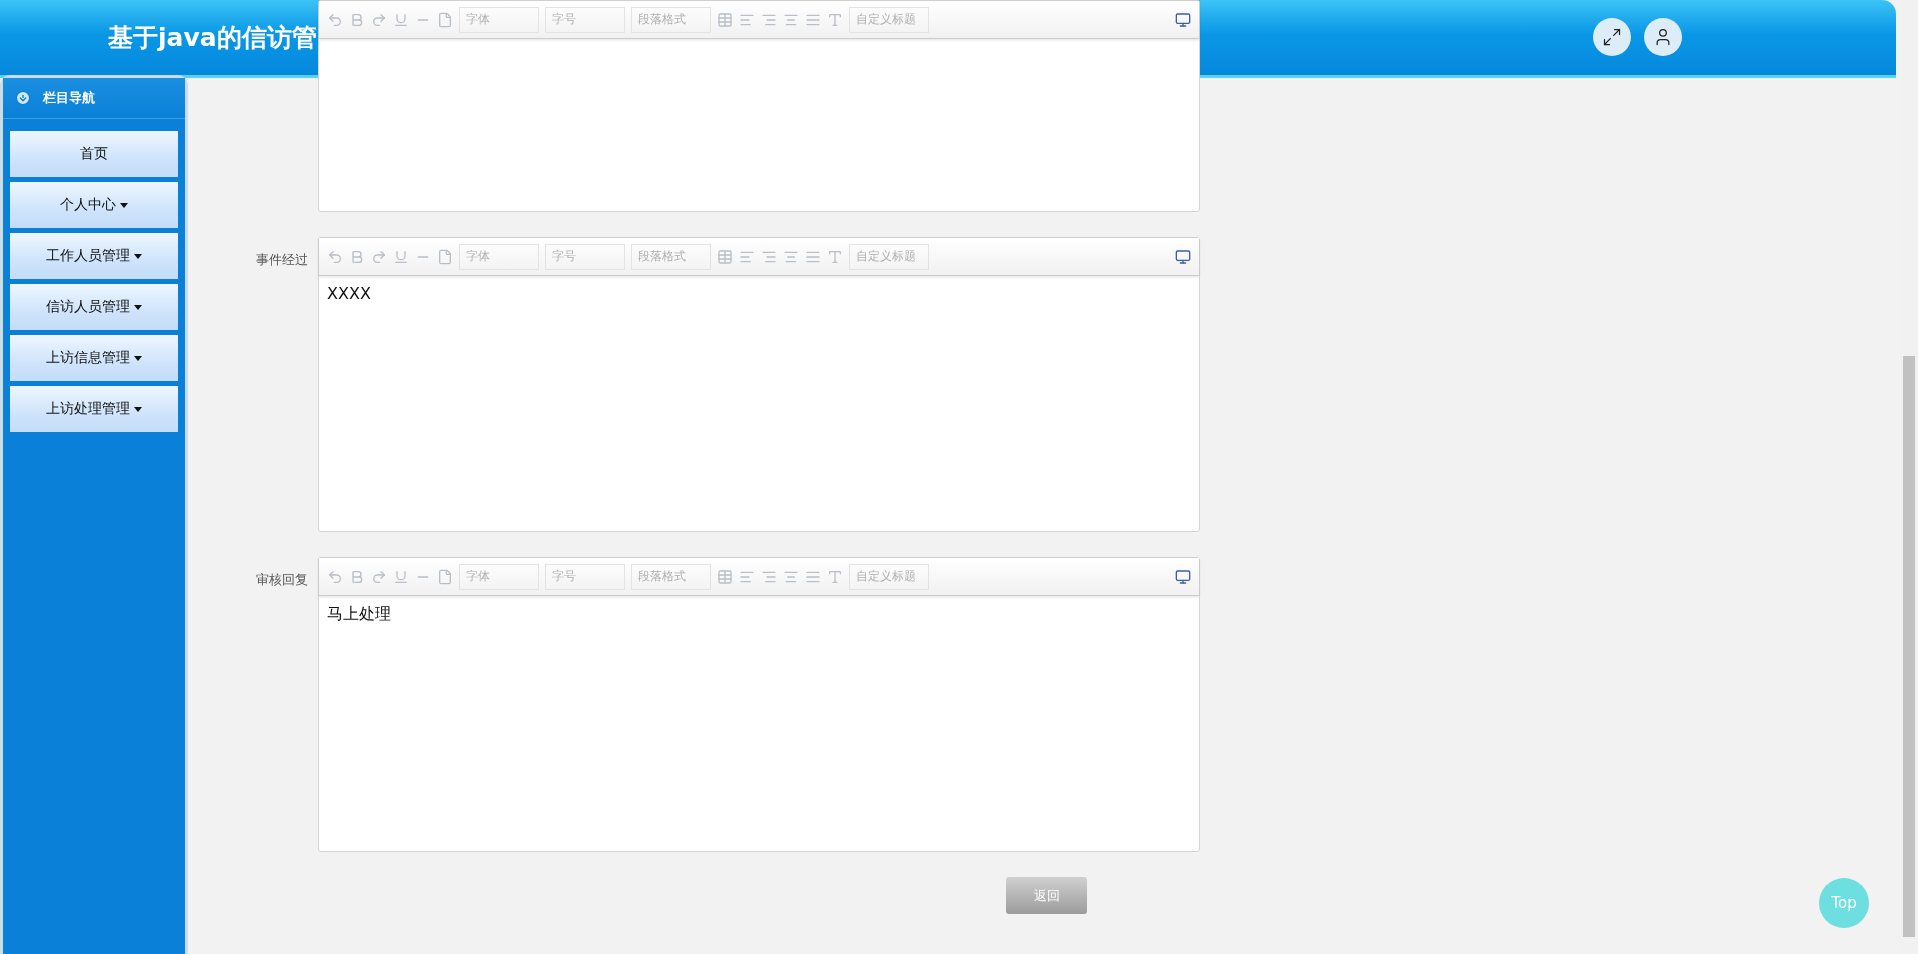 Image resolution: width=1918 pixels, height=954 pixels. What do you see at coordinates (94, 358) in the screenshot?
I see `sidebar-item: 上访信息管理` at bounding box center [94, 358].